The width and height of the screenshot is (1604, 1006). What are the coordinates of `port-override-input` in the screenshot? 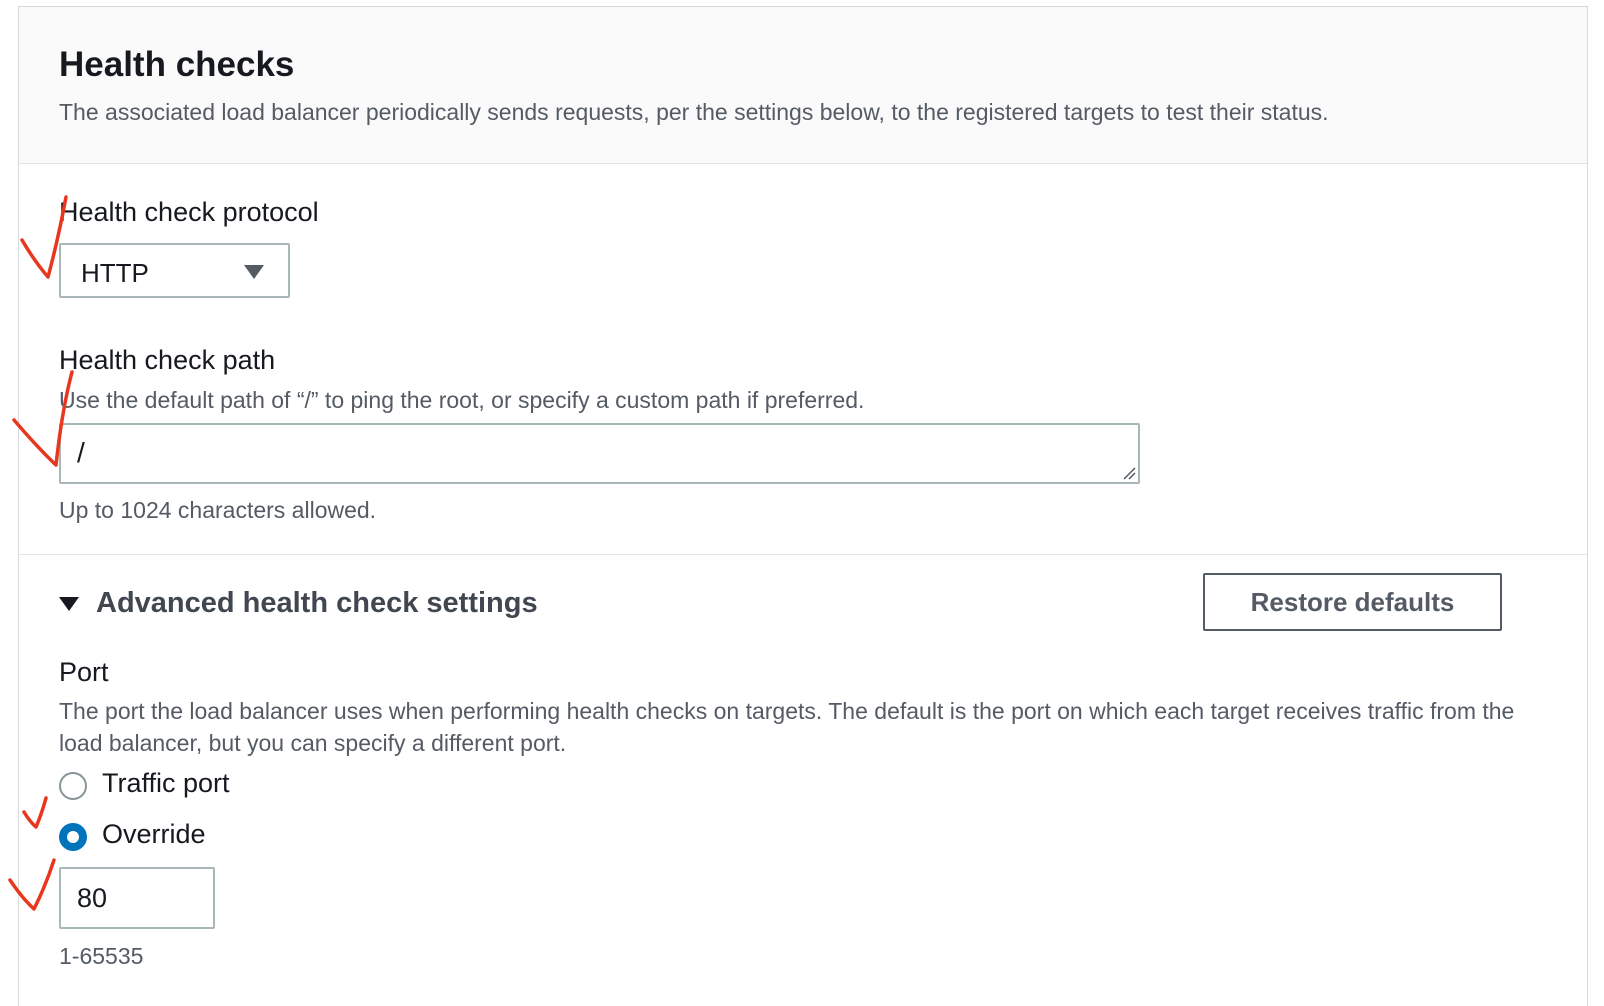 It's located at (137, 898).